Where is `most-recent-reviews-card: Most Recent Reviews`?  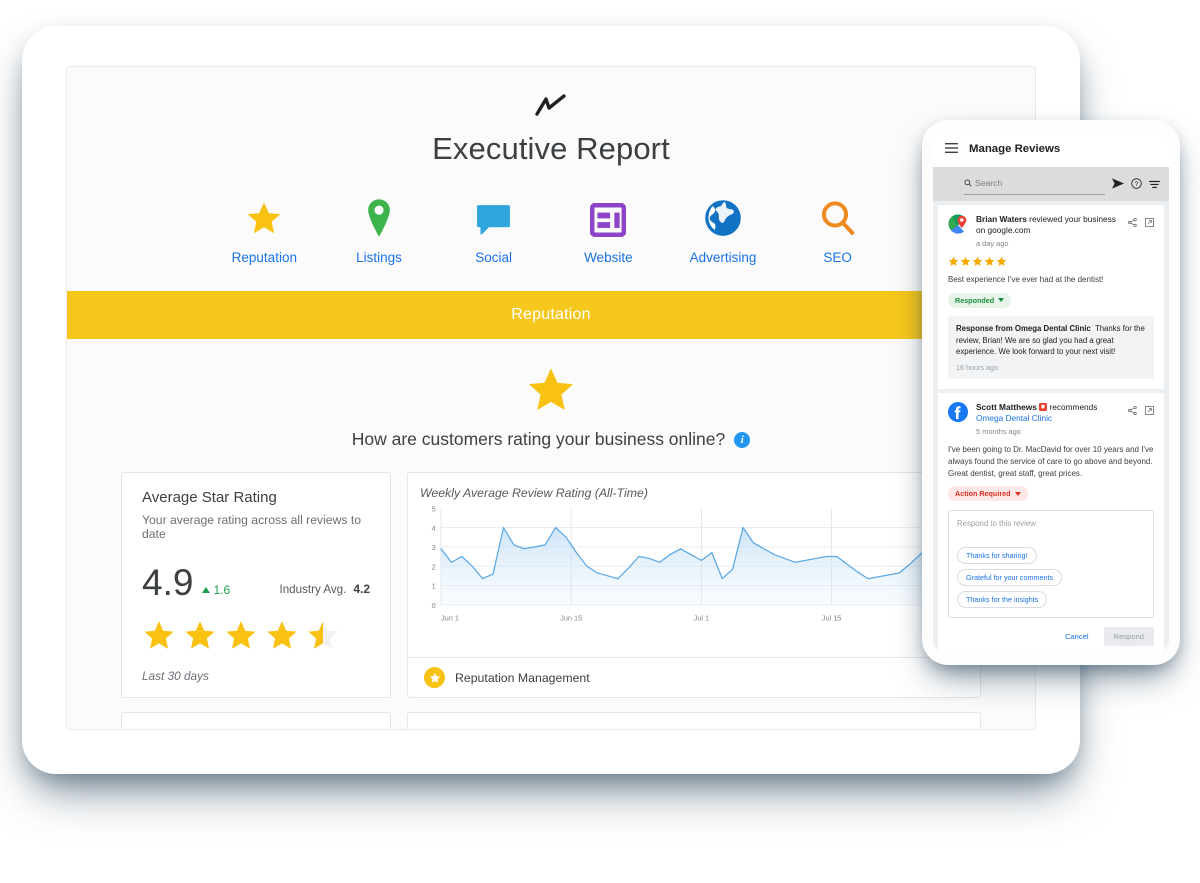
most-recent-reviews-card: Most Recent Reviews is located at coordinates (694, 720).